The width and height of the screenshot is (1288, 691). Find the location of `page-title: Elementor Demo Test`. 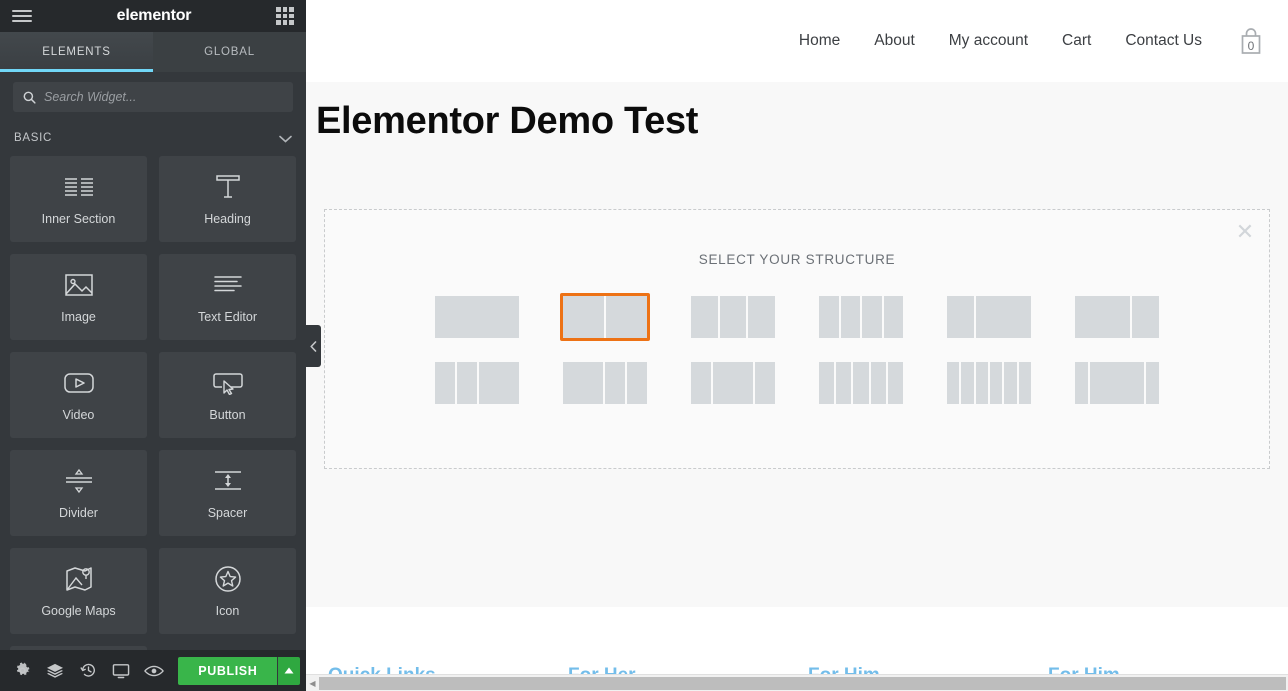

page-title: Elementor Demo Test is located at coordinates (507, 121).